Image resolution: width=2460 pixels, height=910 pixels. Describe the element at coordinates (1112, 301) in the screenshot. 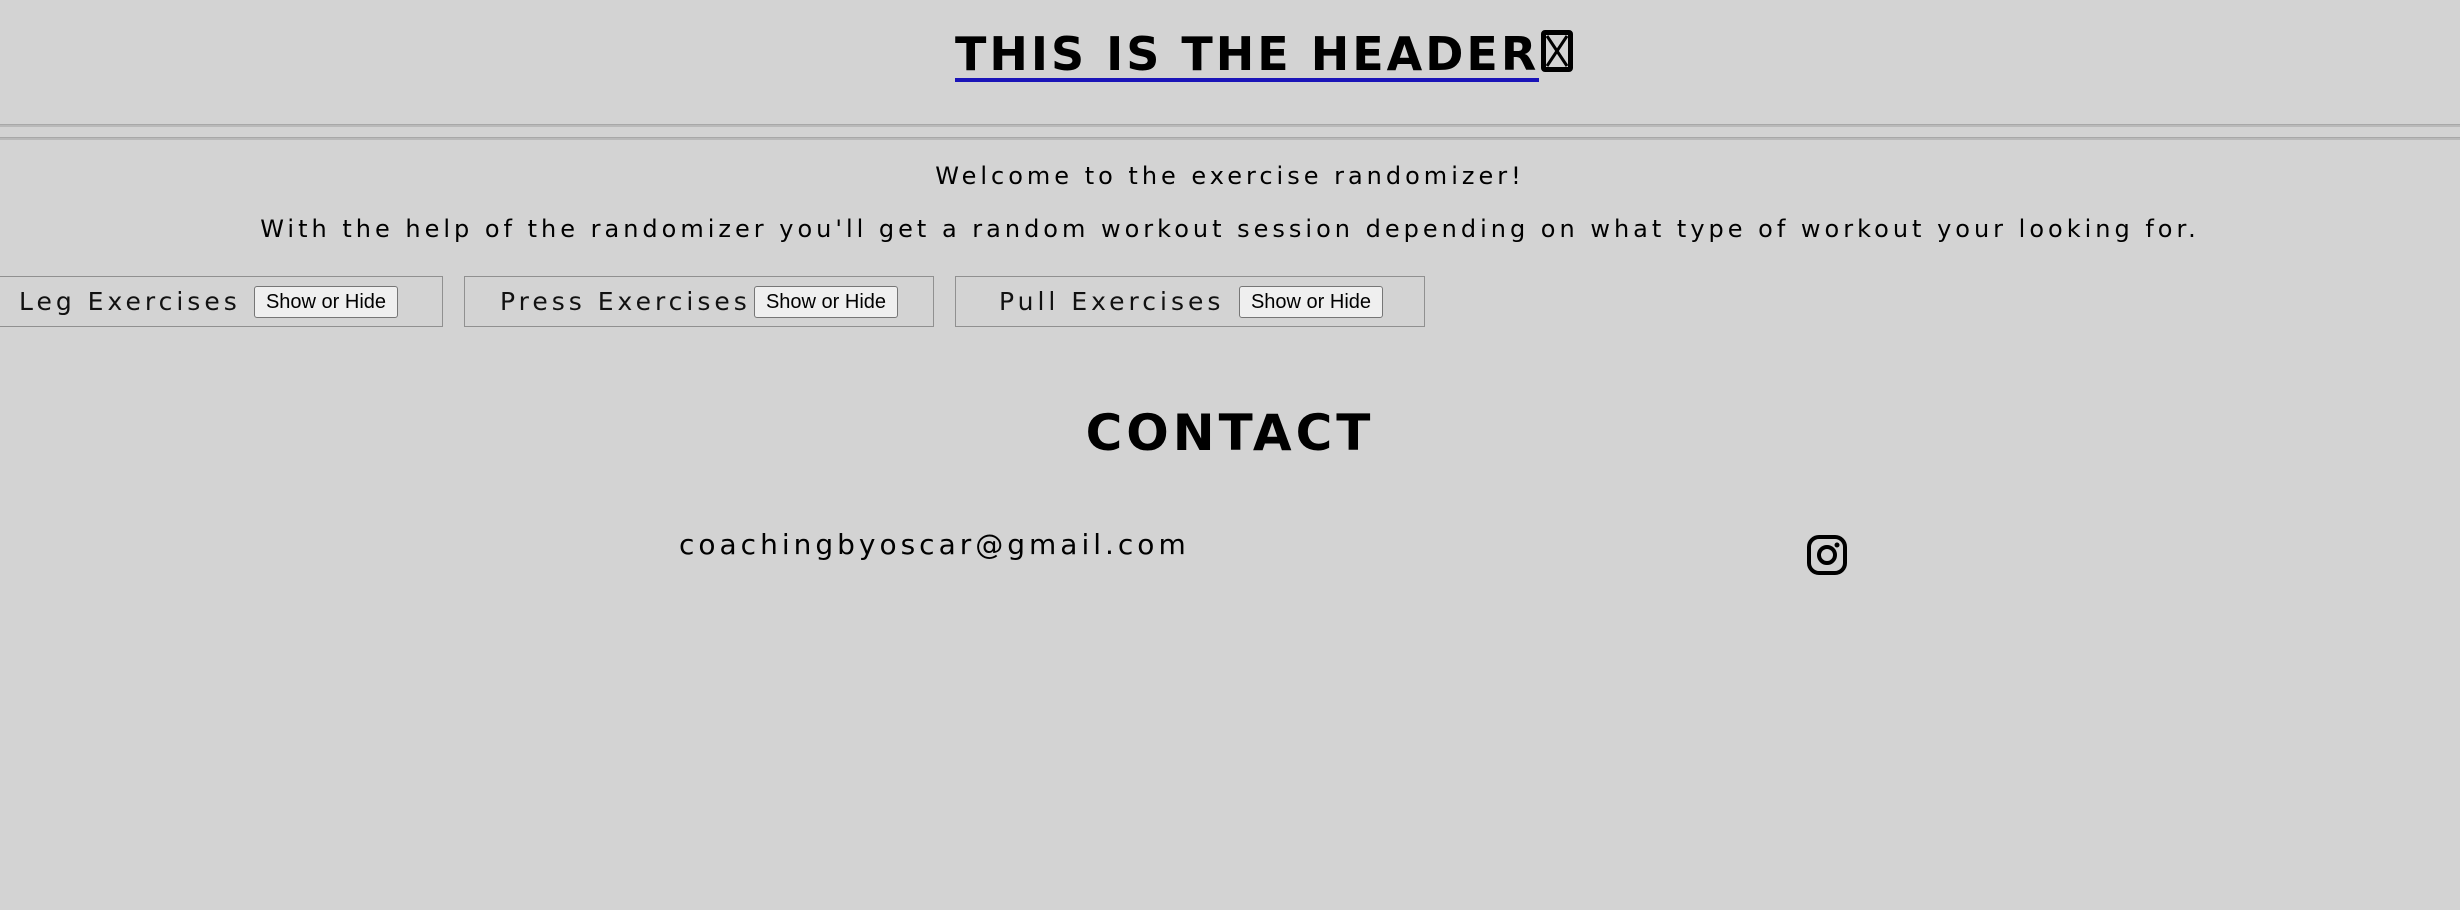

I see `pull-exercises-label: Pull Exercises` at that location.